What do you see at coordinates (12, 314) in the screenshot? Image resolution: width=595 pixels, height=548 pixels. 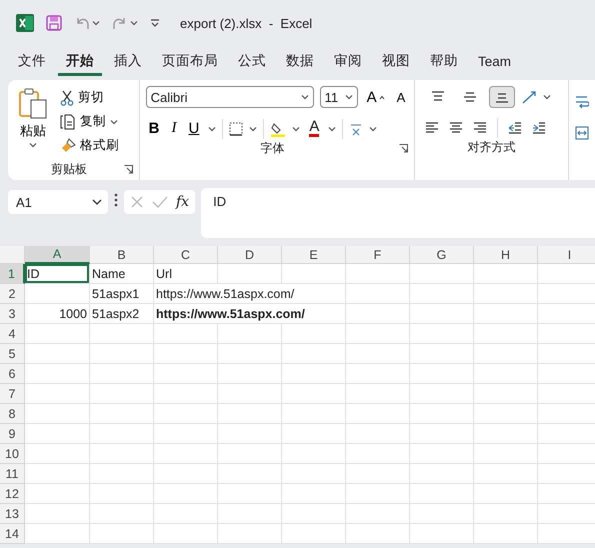 I see `row-header: 3` at bounding box center [12, 314].